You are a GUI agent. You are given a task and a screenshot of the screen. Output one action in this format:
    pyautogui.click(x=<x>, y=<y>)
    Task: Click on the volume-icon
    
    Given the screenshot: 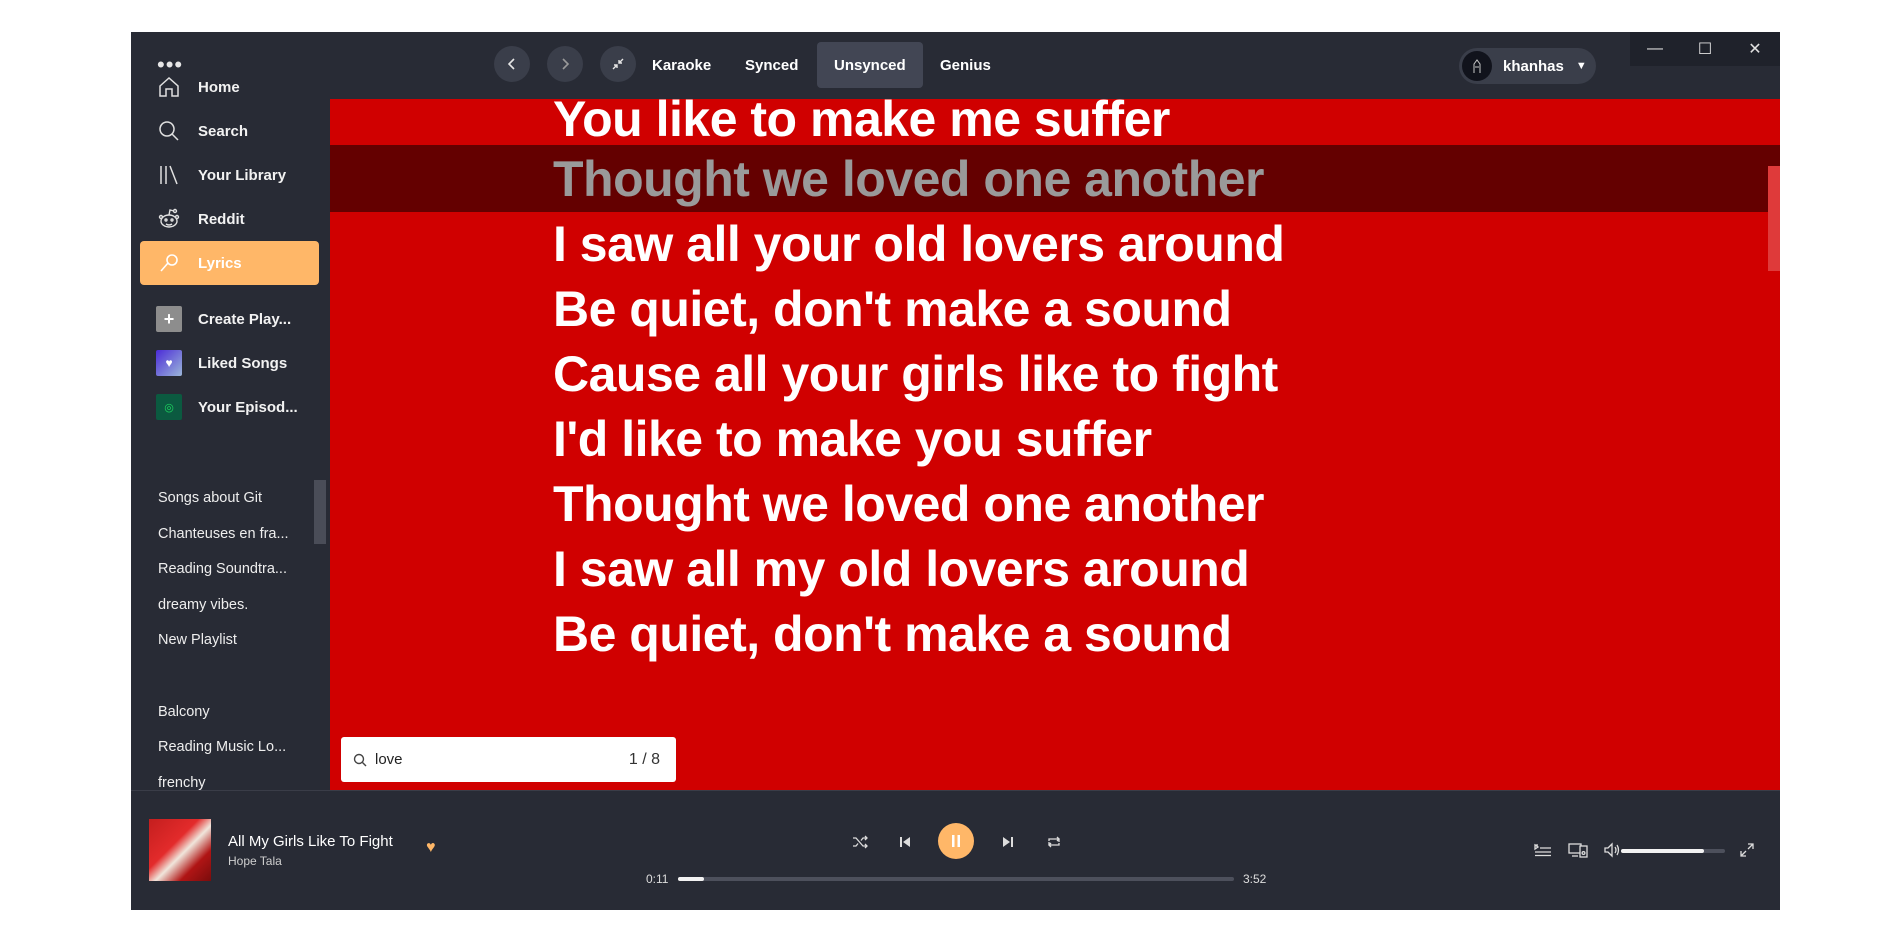 What is the action you would take?
    pyautogui.click(x=1612, y=850)
    